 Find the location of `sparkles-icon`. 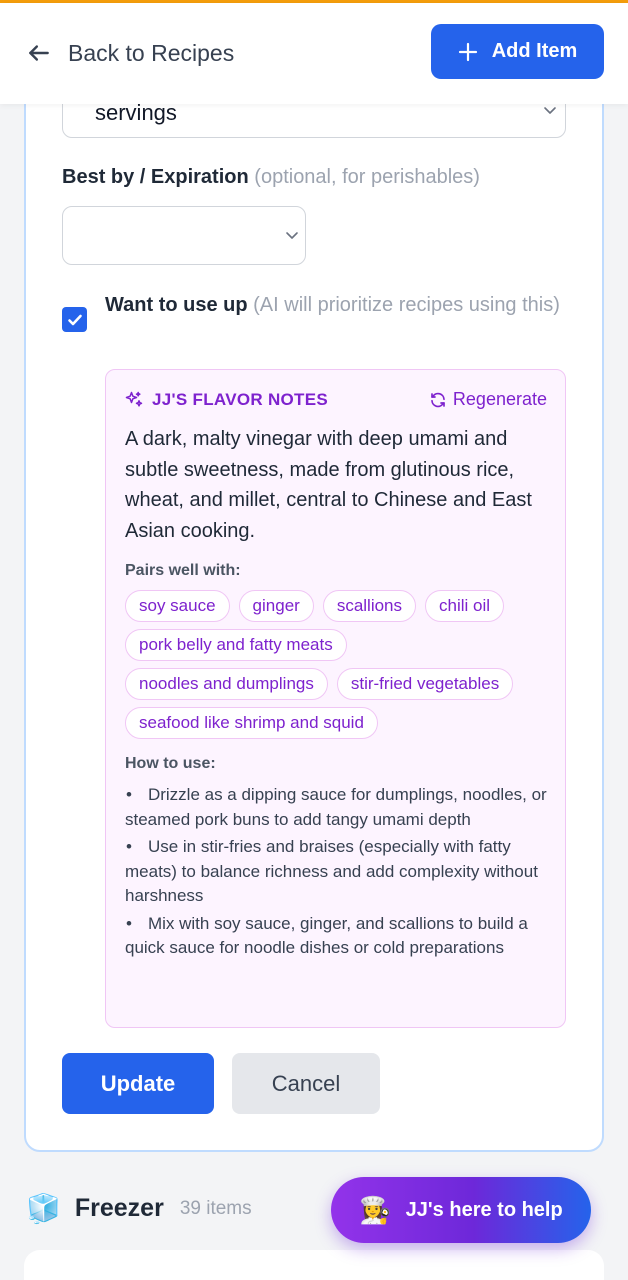

sparkles-icon is located at coordinates (134, 399).